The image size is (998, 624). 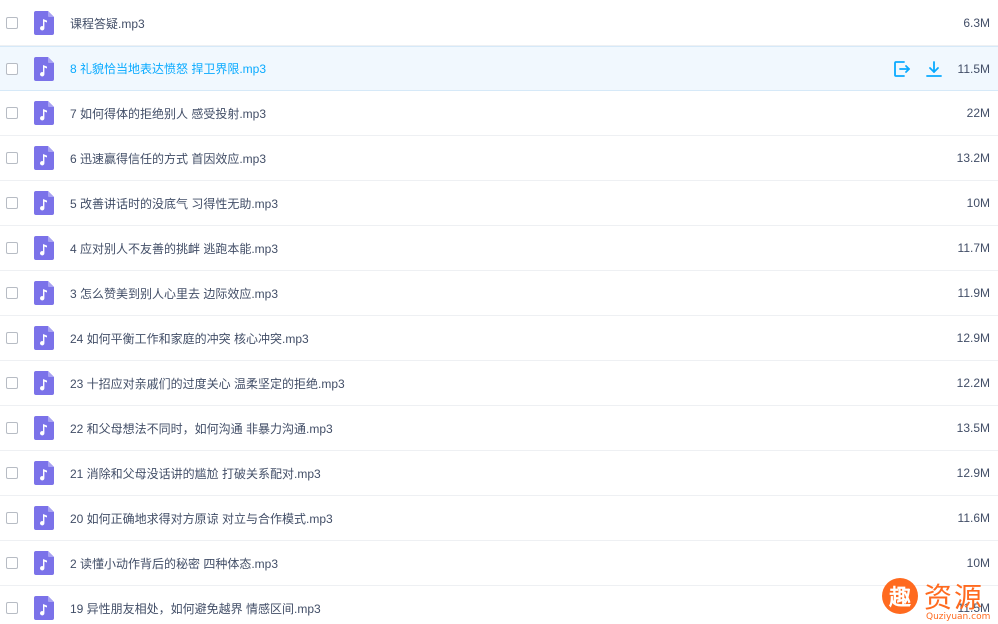 I want to click on file-row: 3 怎么赞美到别人心里去 边际效应.mp3 11.9M, so click(x=499, y=293).